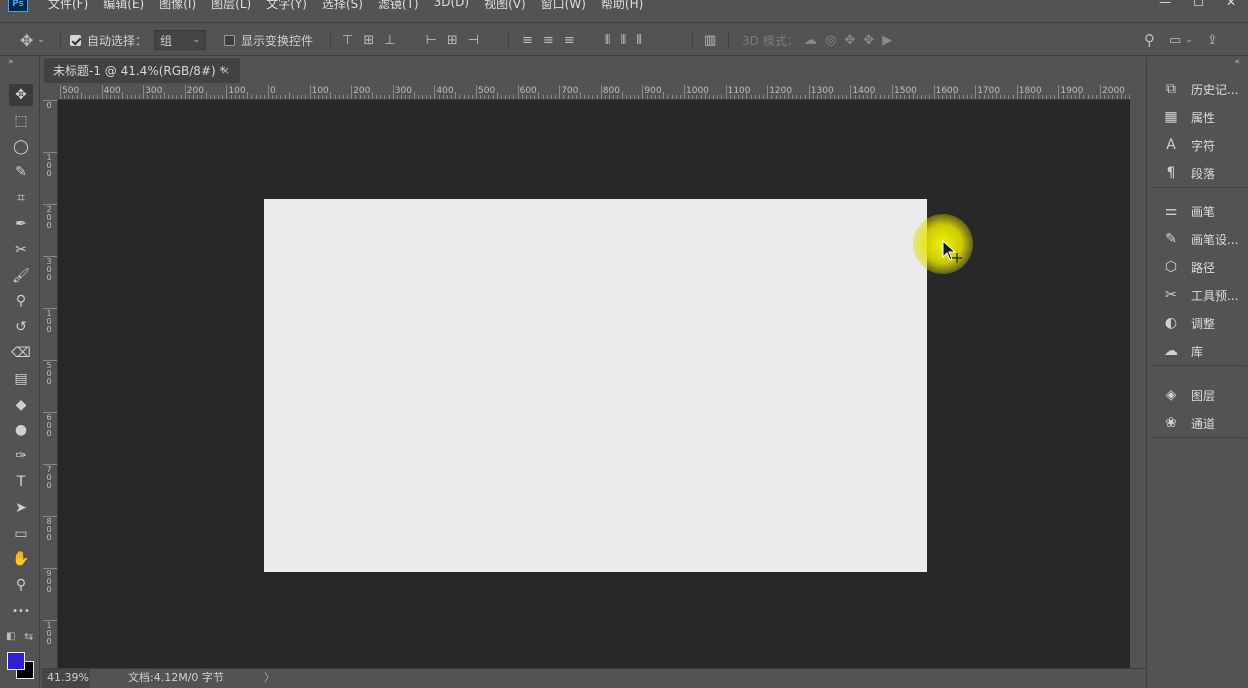  I want to click on paragraph-icon: ¶, so click(1171, 173).